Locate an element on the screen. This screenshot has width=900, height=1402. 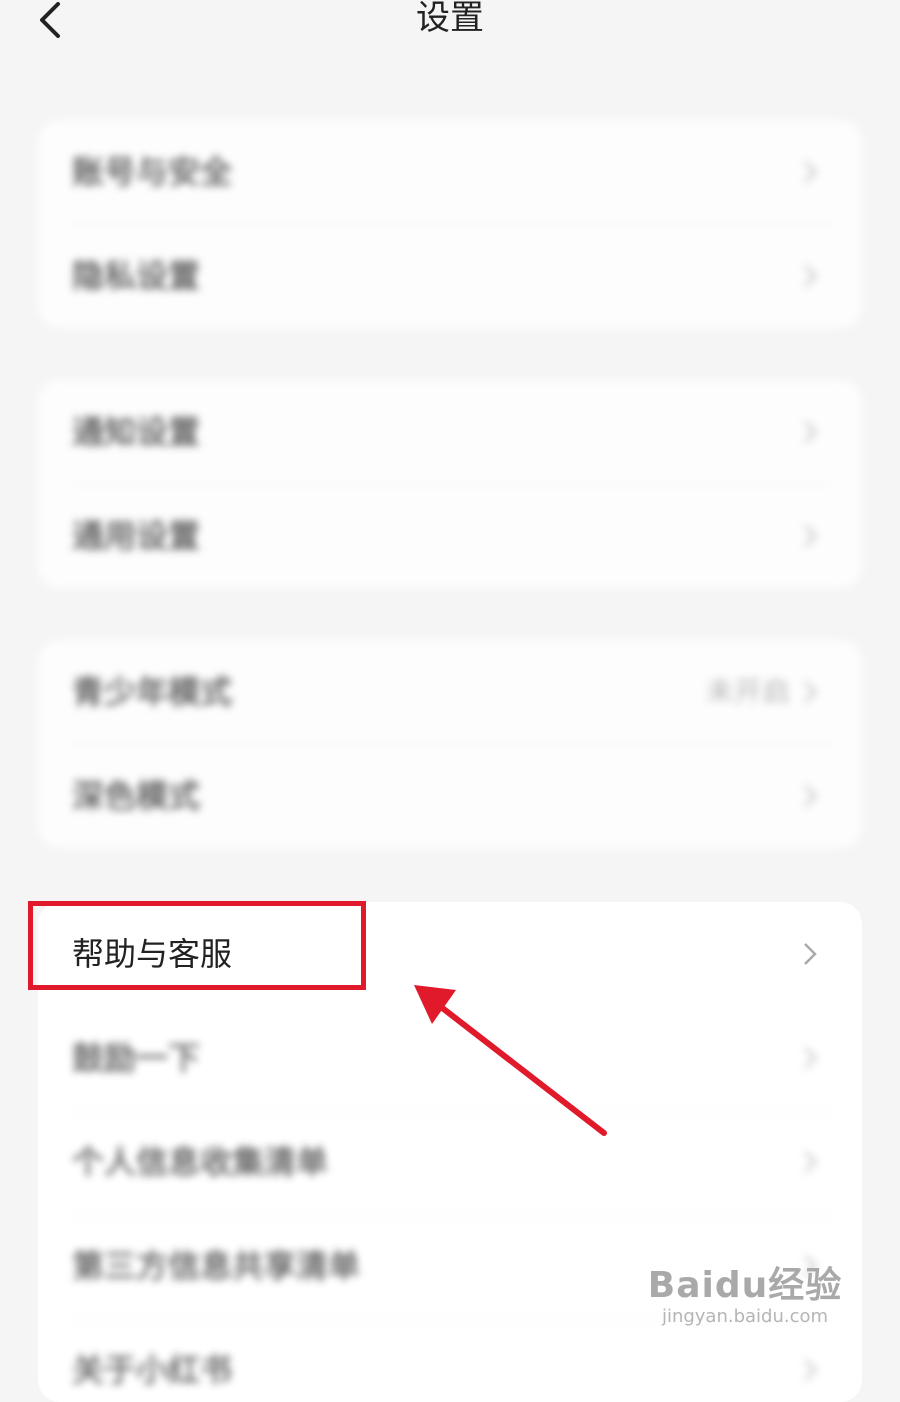
row-label: 个人信息收集清单 is located at coordinates (200, 1162).